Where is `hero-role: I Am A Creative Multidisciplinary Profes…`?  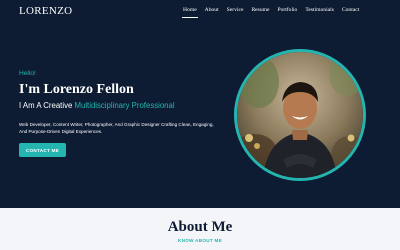
hero-role: I Am A Creative Multidisciplinary Profes… is located at coordinates (97, 105).